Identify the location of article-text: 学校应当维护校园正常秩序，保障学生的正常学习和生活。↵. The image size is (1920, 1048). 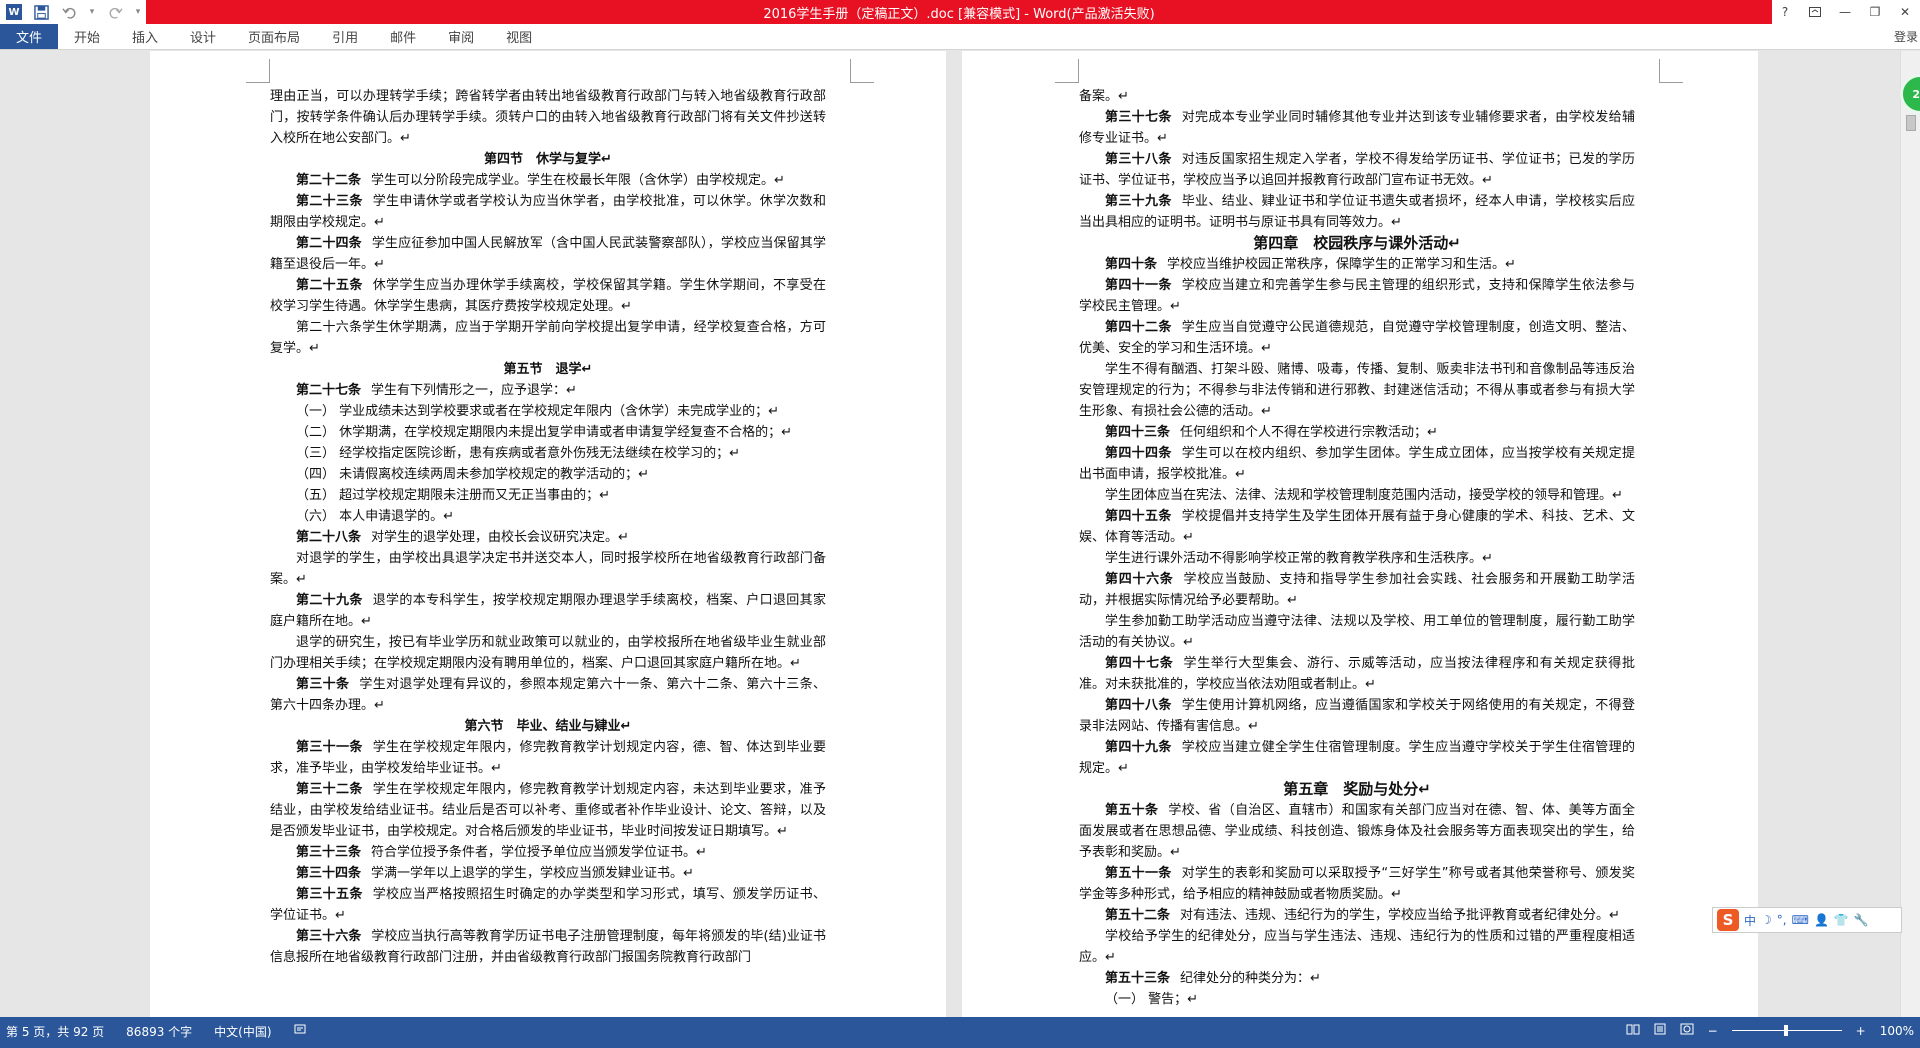
(1341, 264).